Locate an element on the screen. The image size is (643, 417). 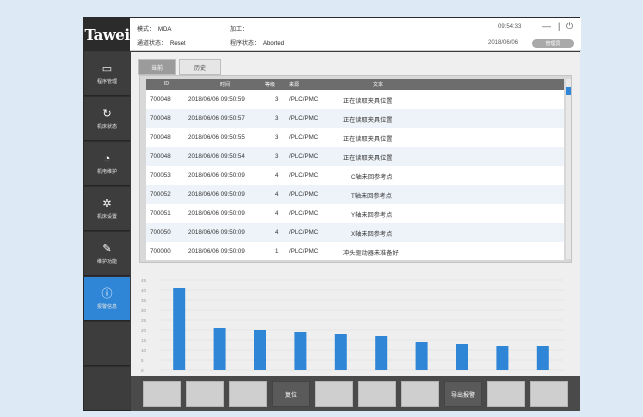
sidebar-item-program: ▭ 程序管理 is located at coordinates (107, 74).